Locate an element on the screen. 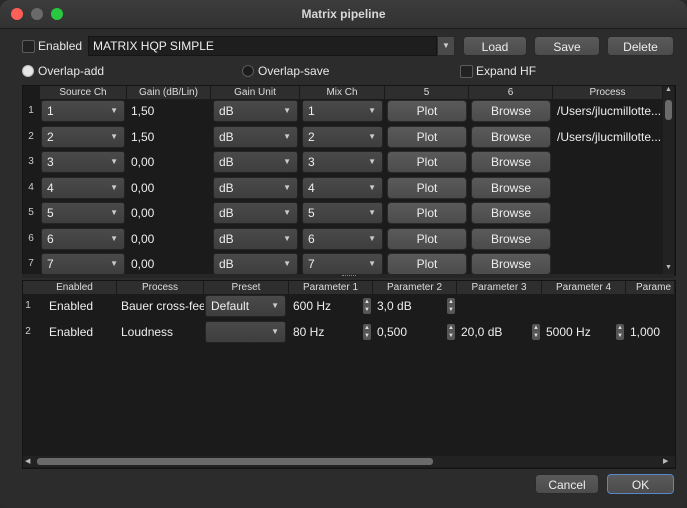  cancel-button: Cancel is located at coordinates (567, 484).